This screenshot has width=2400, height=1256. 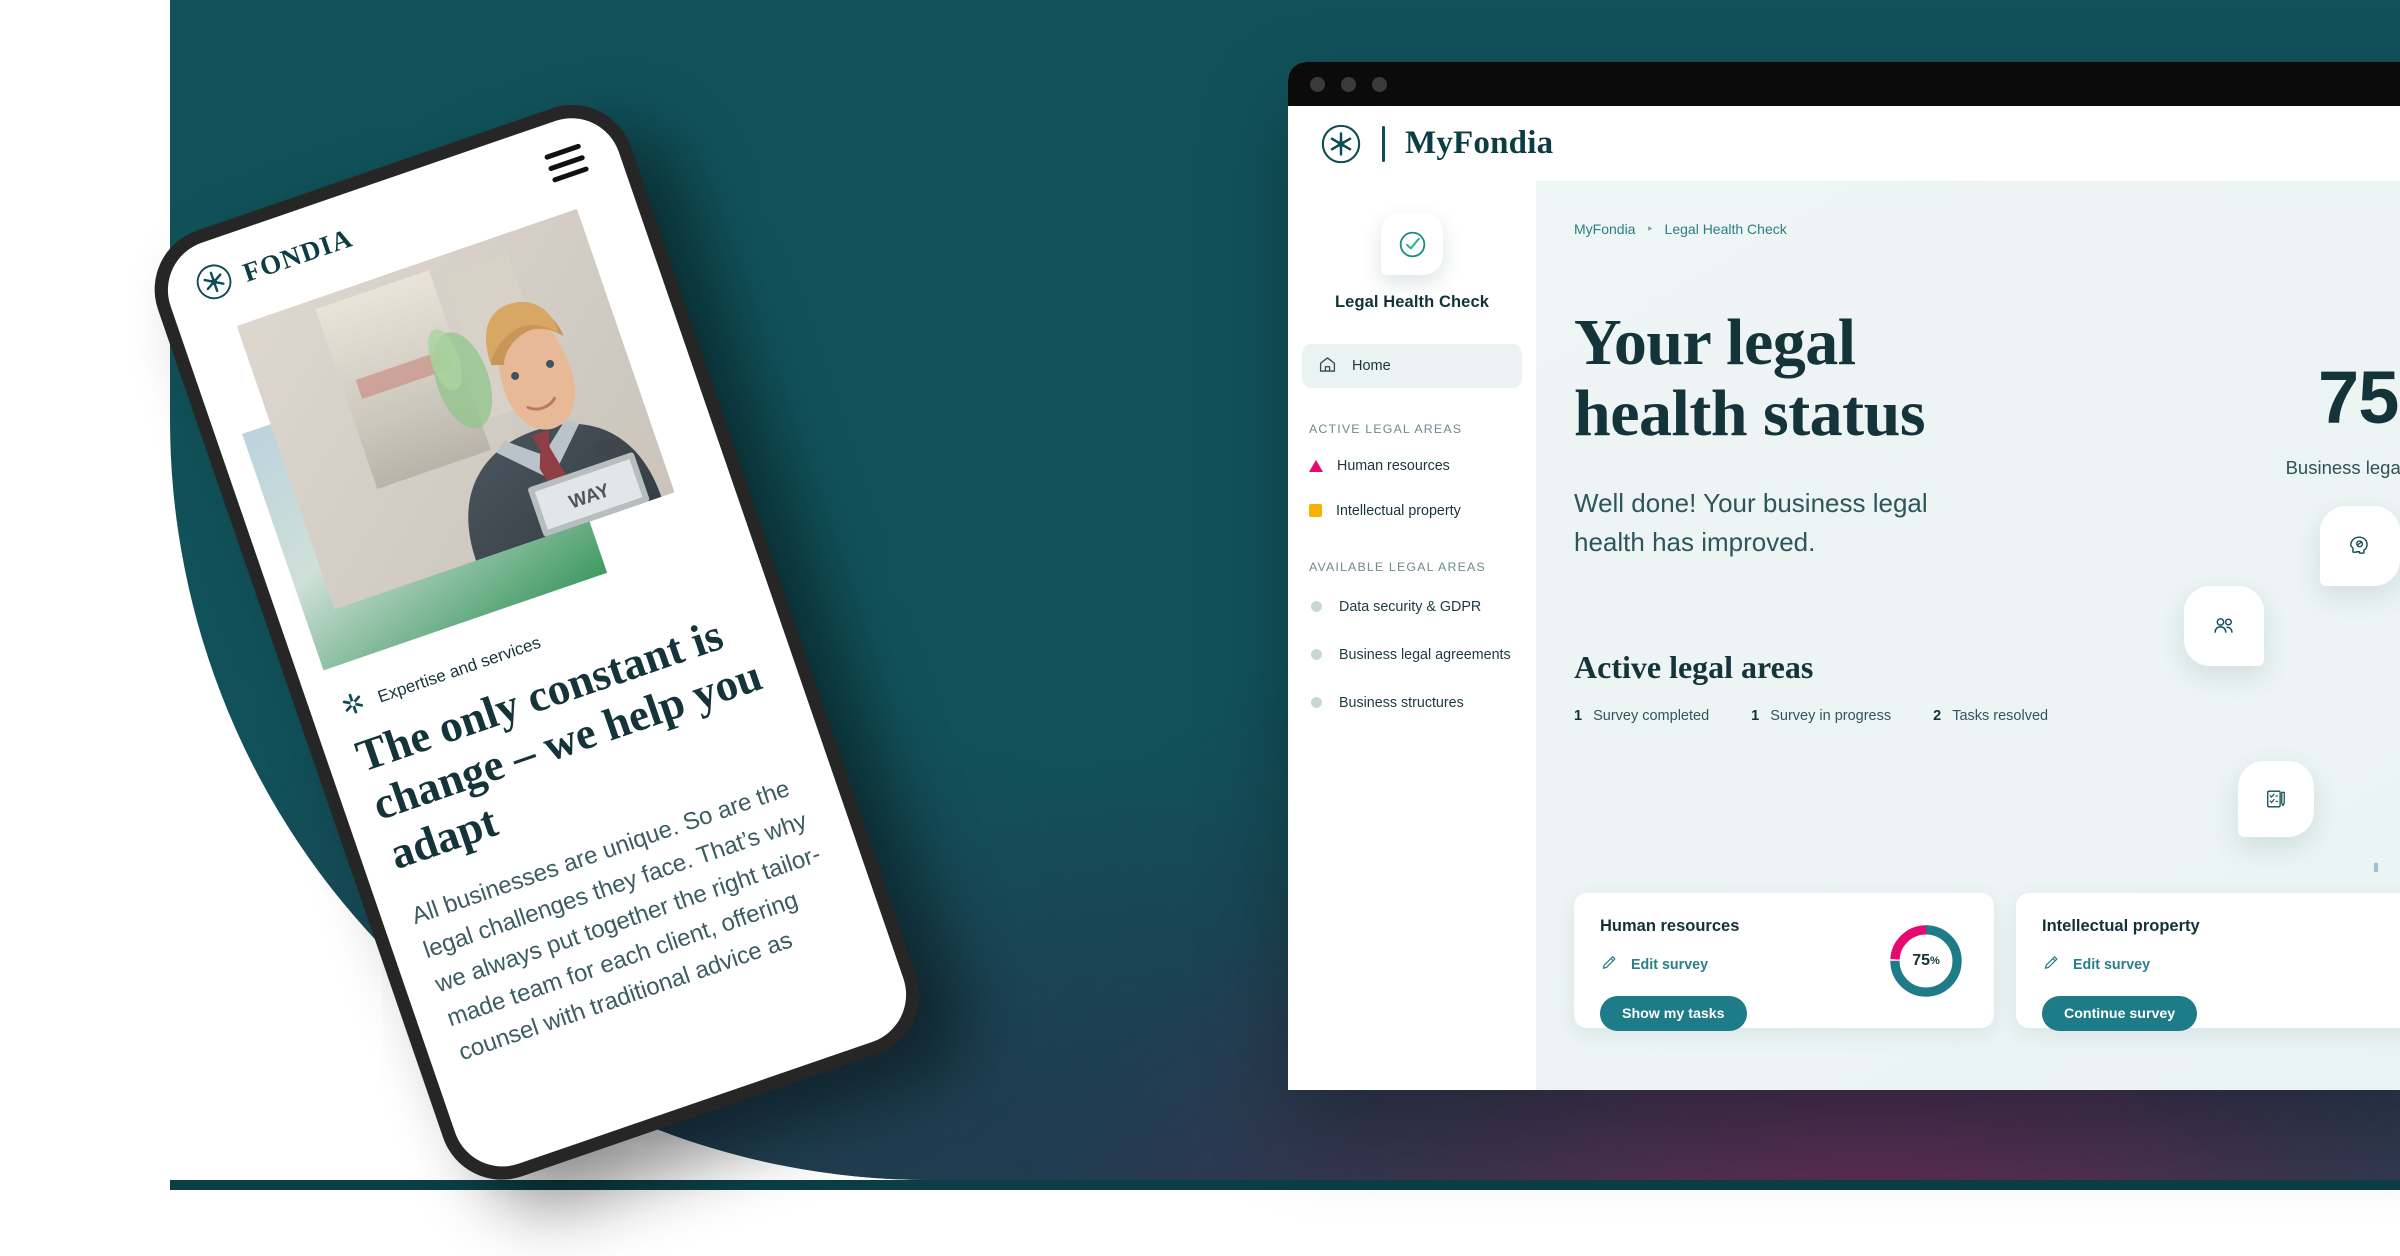 I want to click on sidebar-item-intellectual-property: Intellectual property, so click(x=1412, y=510).